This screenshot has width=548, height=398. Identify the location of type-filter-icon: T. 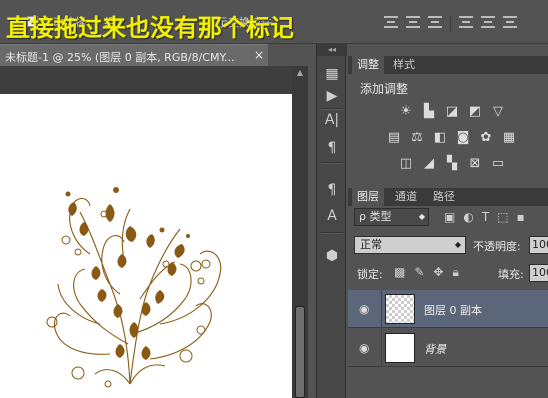
(485, 217).